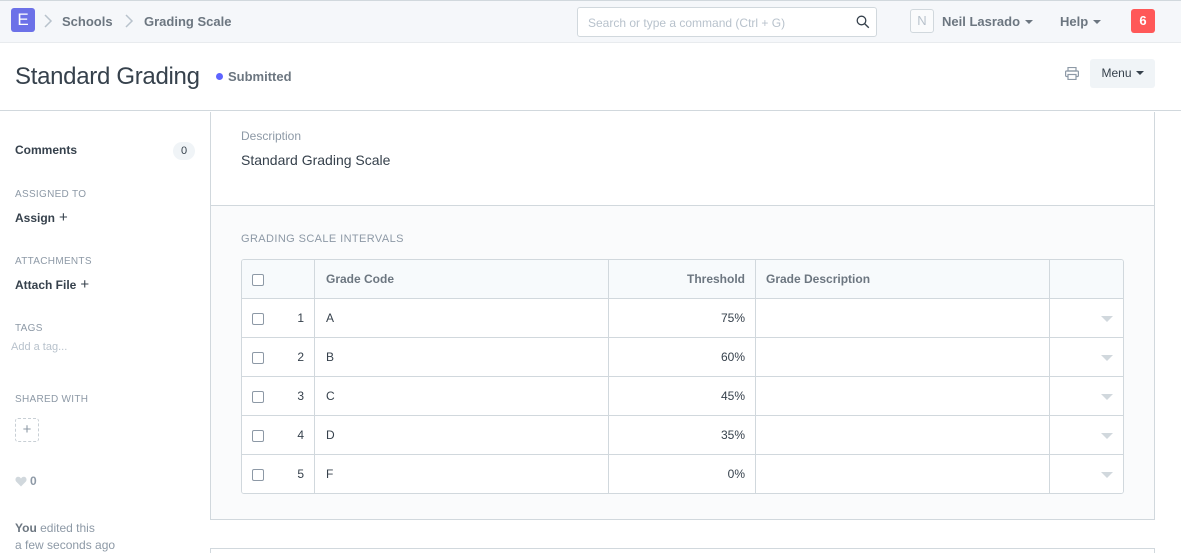 The image size is (1181, 553). What do you see at coordinates (1143, 21) in the screenshot?
I see `notification-badge: 6` at bounding box center [1143, 21].